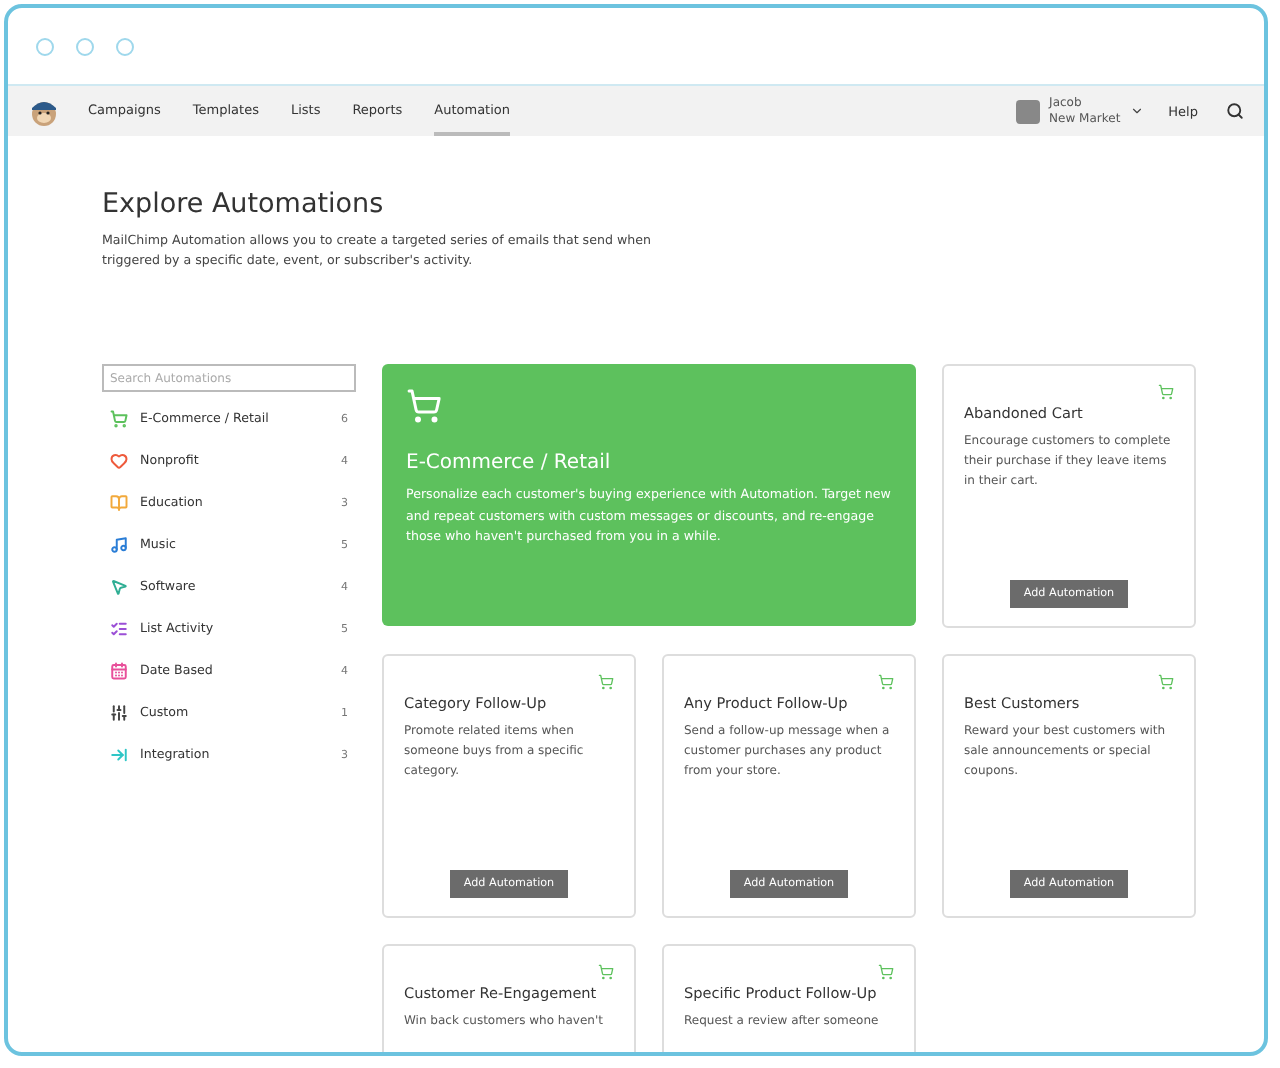 The width and height of the screenshot is (1280, 1068). What do you see at coordinates (1027, 111) in the screenshot?
I see `user-avatar` at bounding box center [1027, 111].